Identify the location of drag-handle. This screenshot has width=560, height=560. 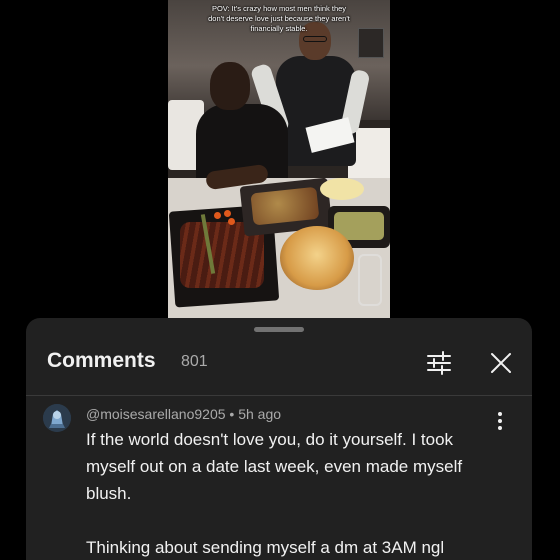
(279, 329).